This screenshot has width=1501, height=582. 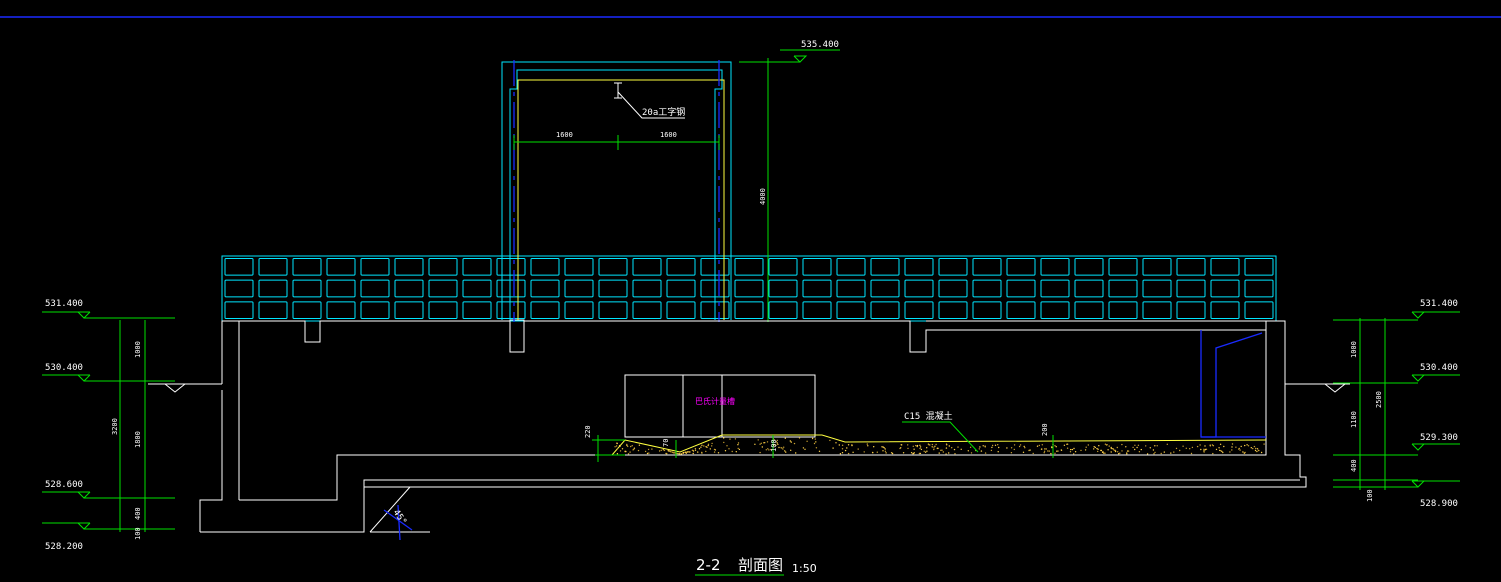 What do you see at coordinates (1354, 465) in the screenshot?
I see `dim-right-400: 400` at bounding box center [1354, 465].